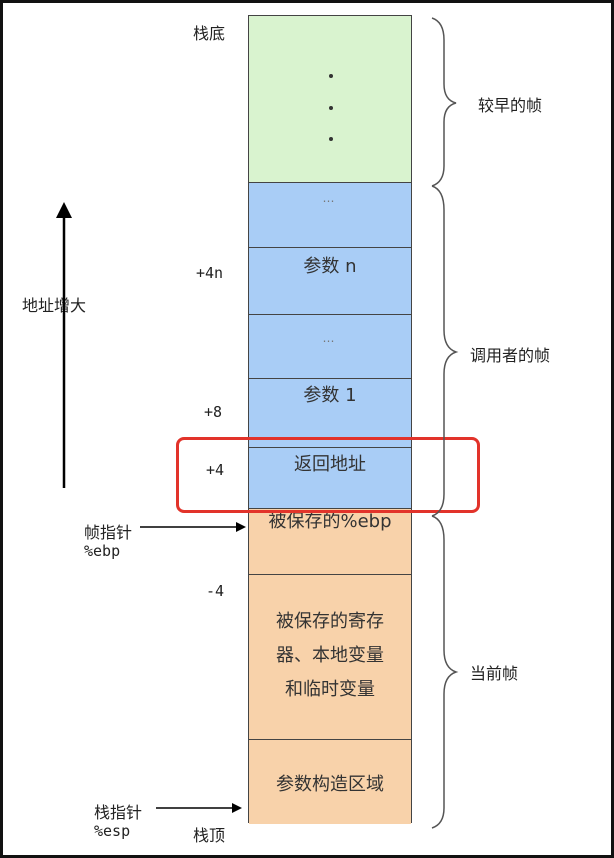 This screenshot has height=858, width=614. What do you see at coordinates (199, 808) in the screenshot?
I see `stack-pointer-arrow-icon` at bounding box center [199, 808].